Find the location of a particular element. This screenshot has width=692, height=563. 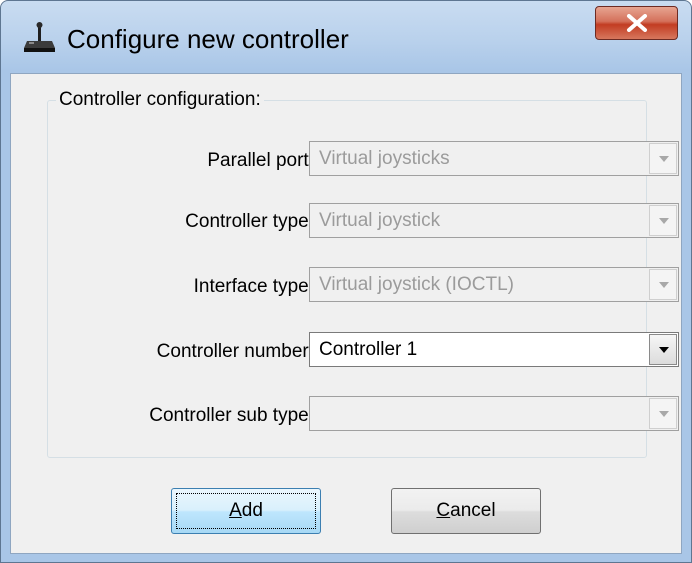

parallel-port-value: Virtual joysticks is located at coordinates (384, 158).